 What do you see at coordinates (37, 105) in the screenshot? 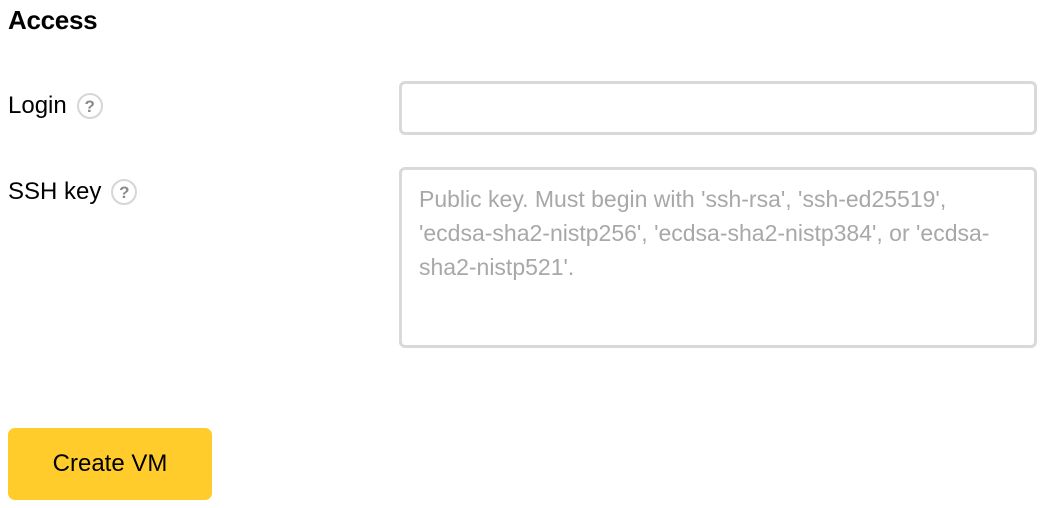
I see `login-label: Login` at bounding box center [37, 105].